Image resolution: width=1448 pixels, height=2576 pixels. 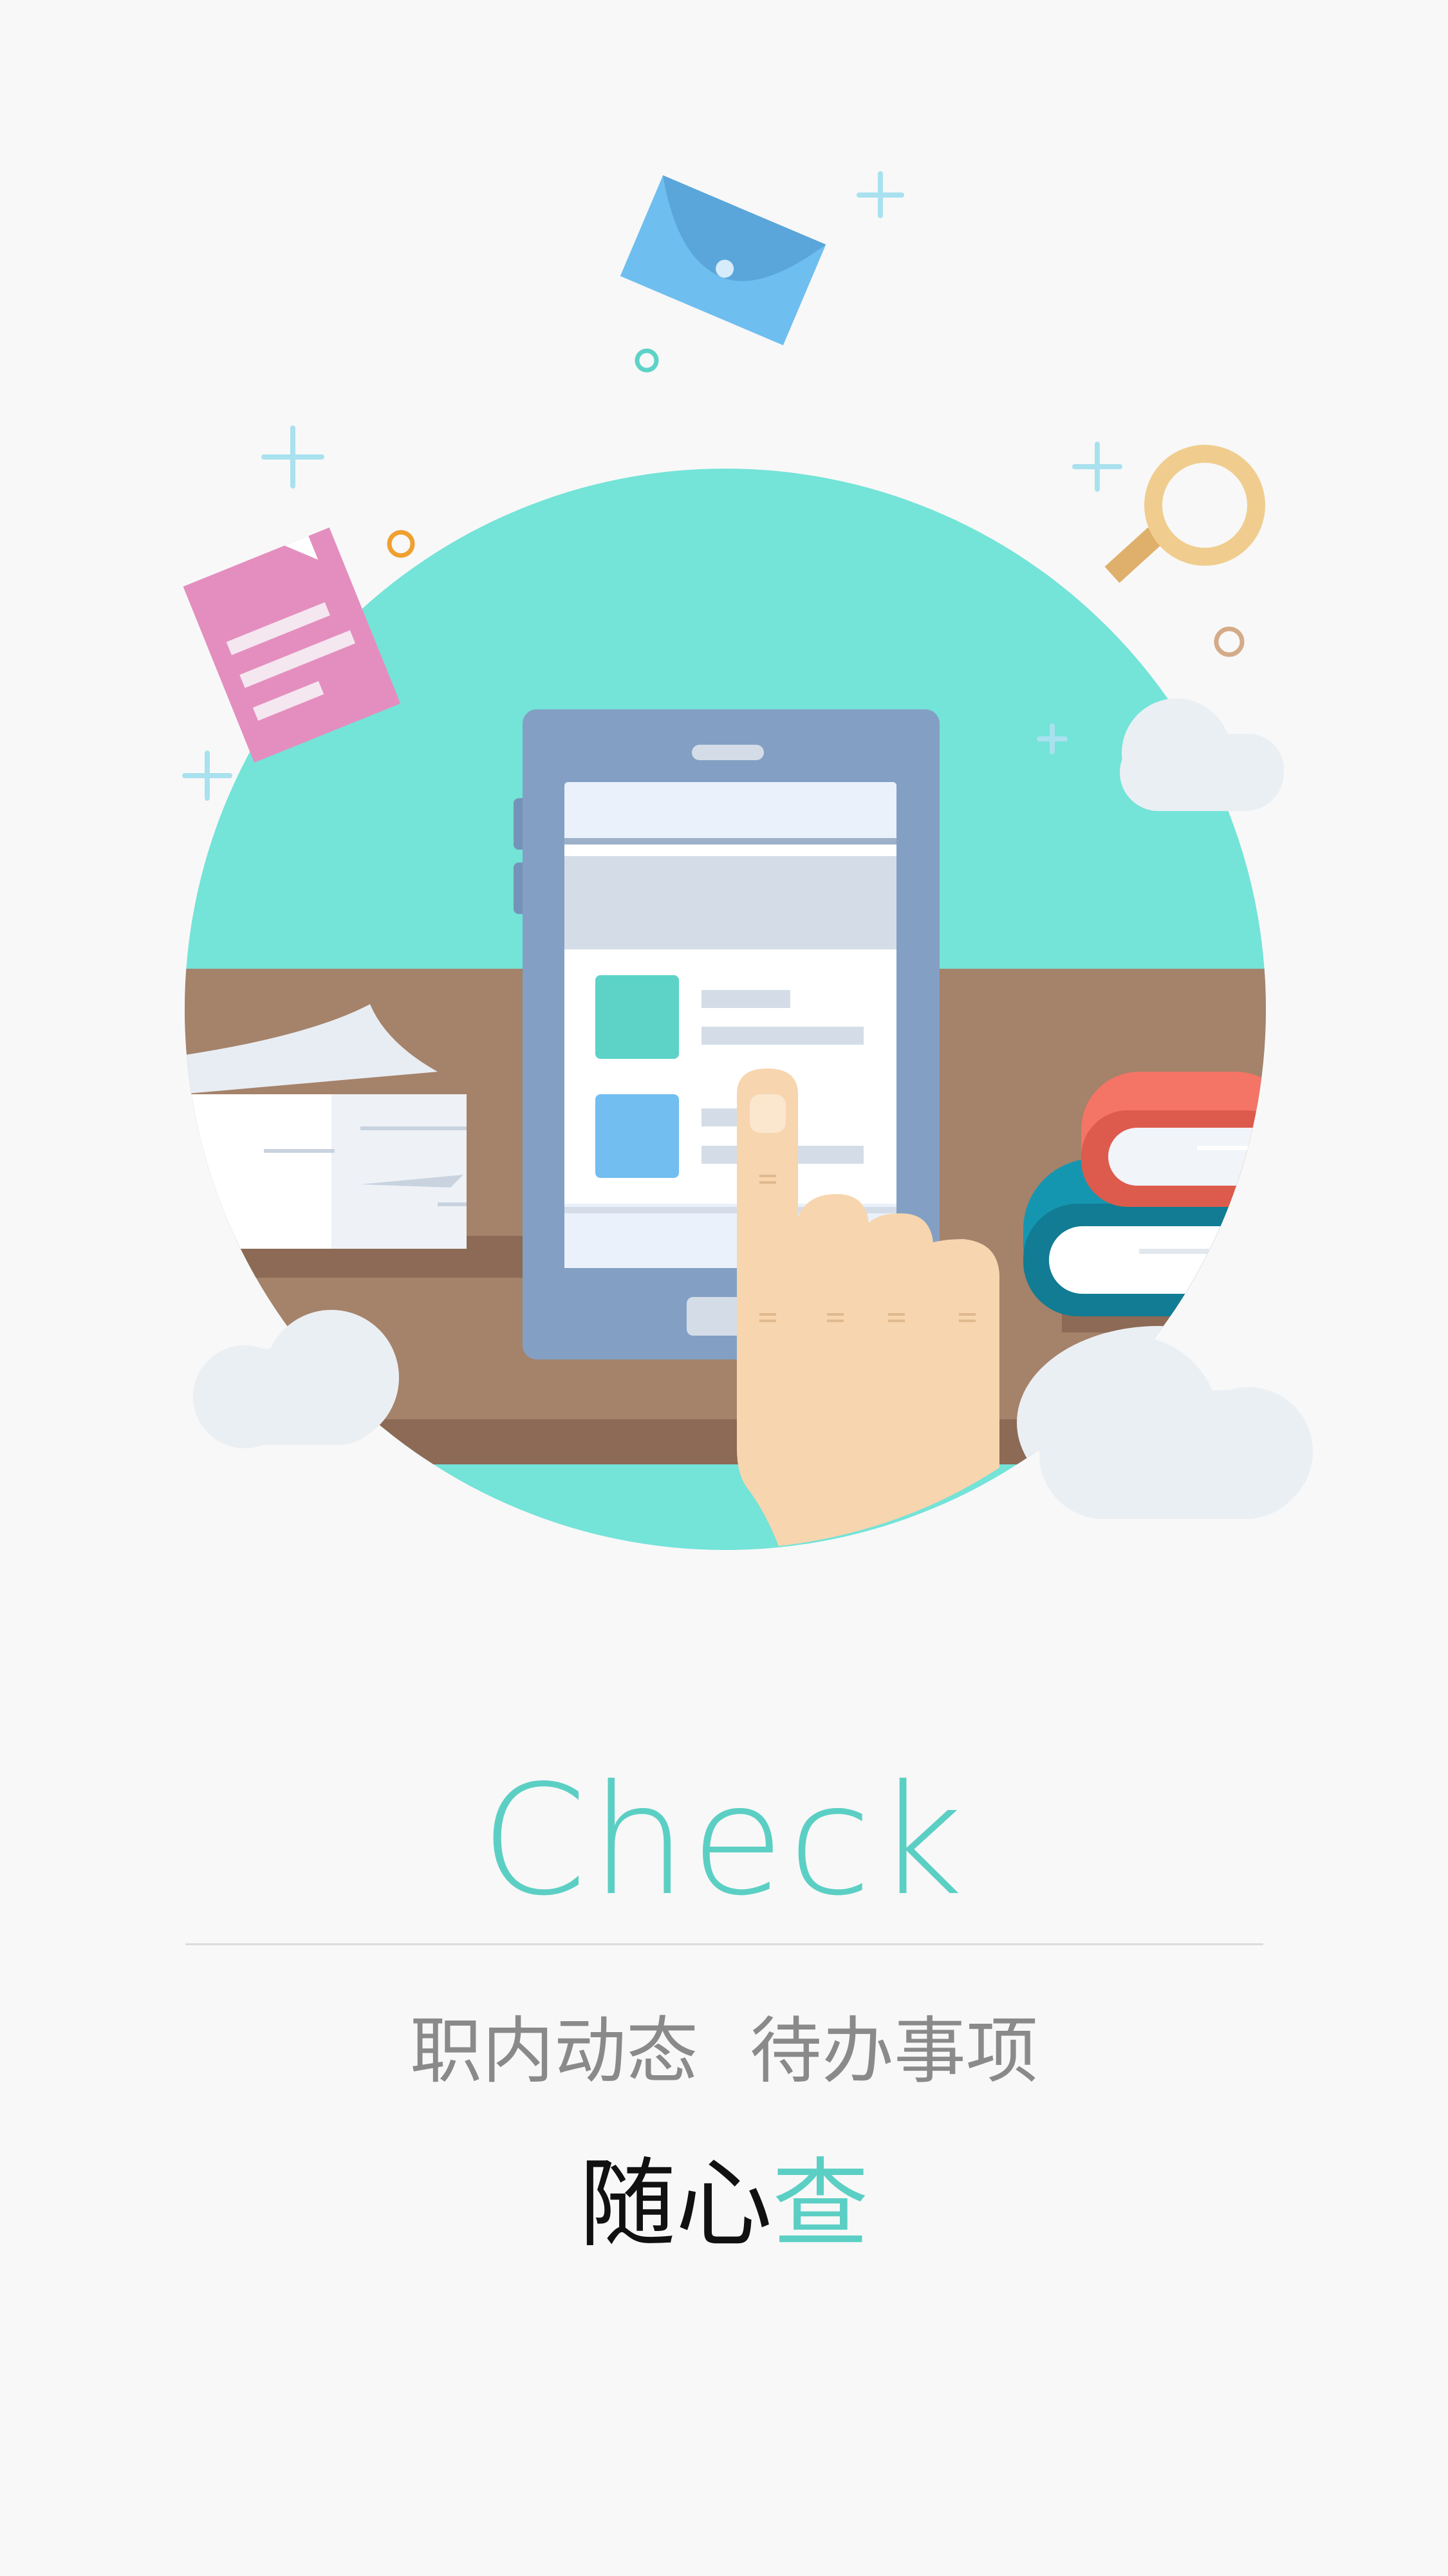 I want to click on page-title: Check, so click(x=724, y=1840).